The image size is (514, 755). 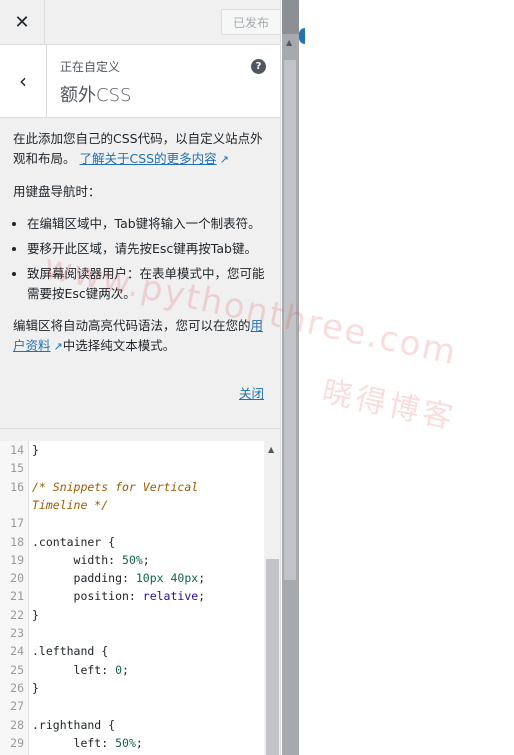 I want to click on code-line: 23, so click(x=132, y=633).